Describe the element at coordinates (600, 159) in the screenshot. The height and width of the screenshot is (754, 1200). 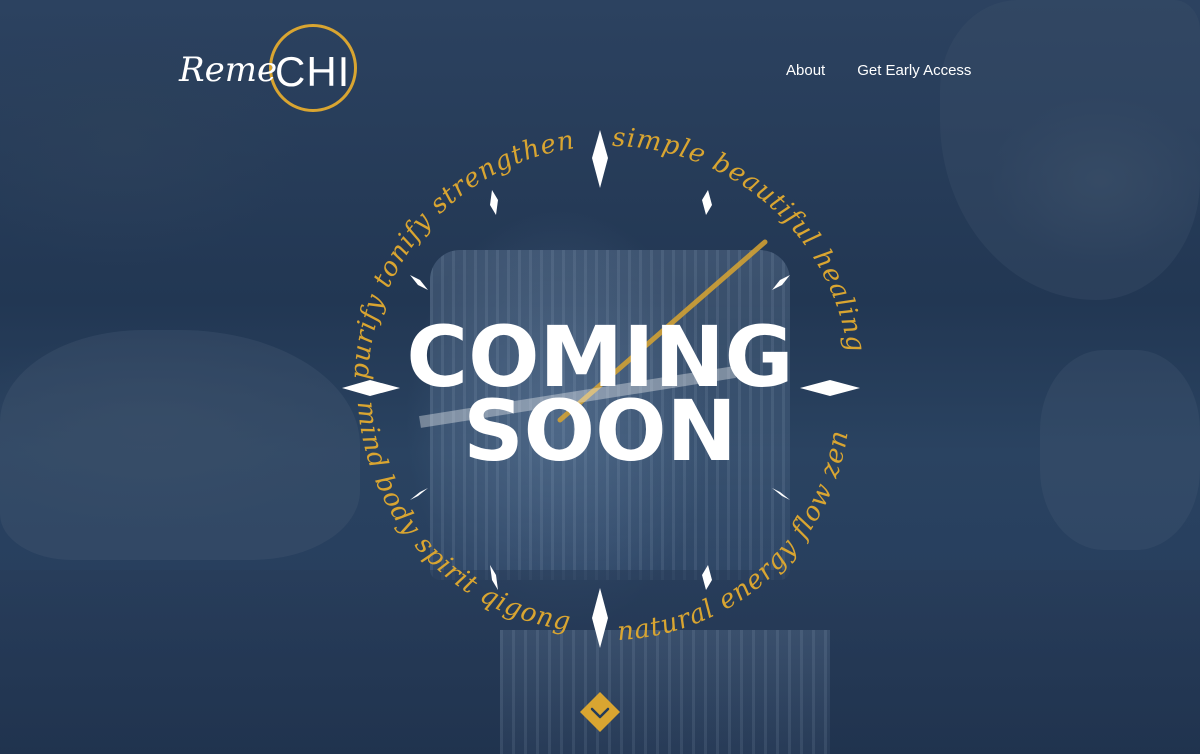
I see `diamond-north-icon` at that location.